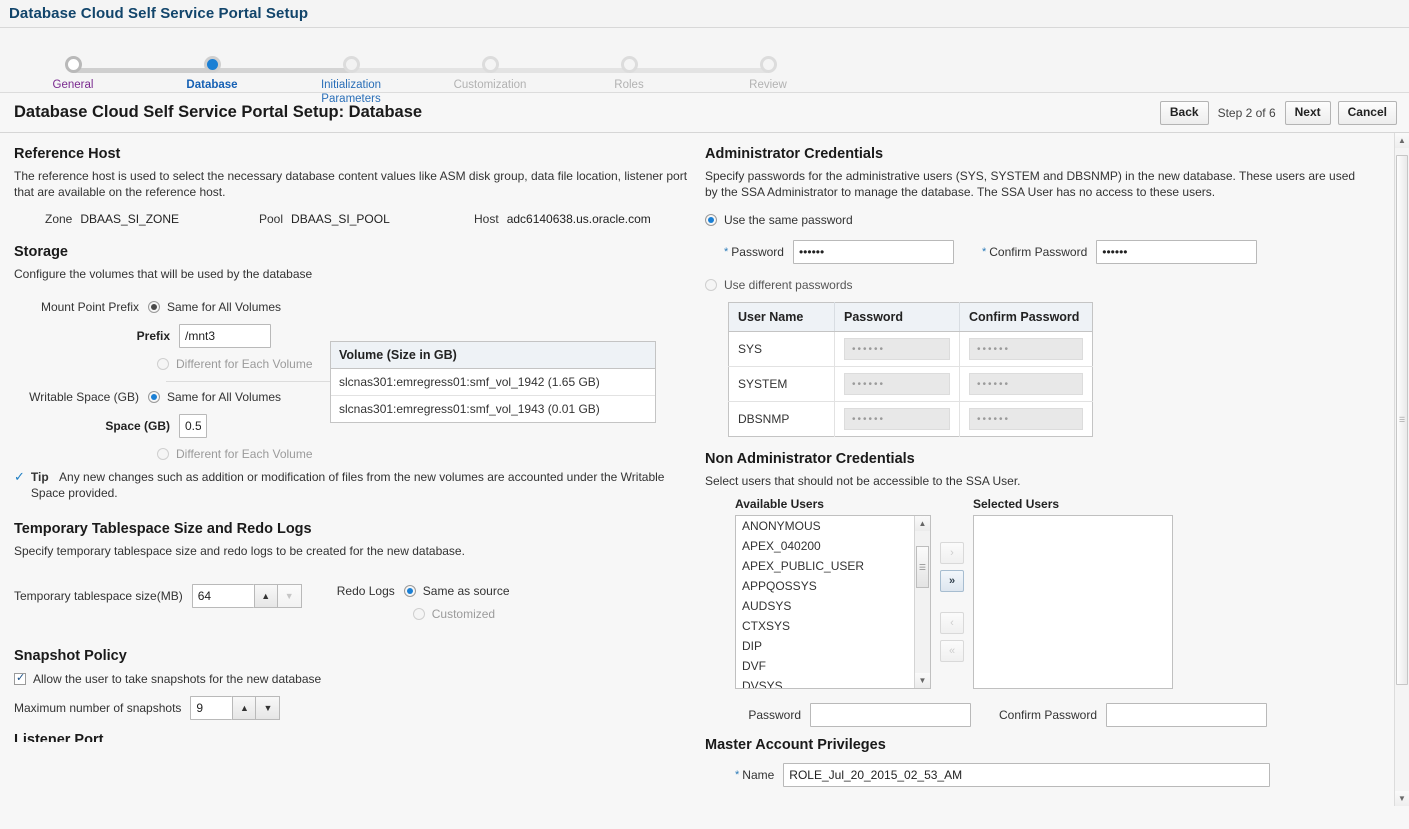 The height and width of the screenshot is (829, 1409). Describe the element at coordinates (1073, 602) in the screenshot. I see `selected-users-list` at that location.